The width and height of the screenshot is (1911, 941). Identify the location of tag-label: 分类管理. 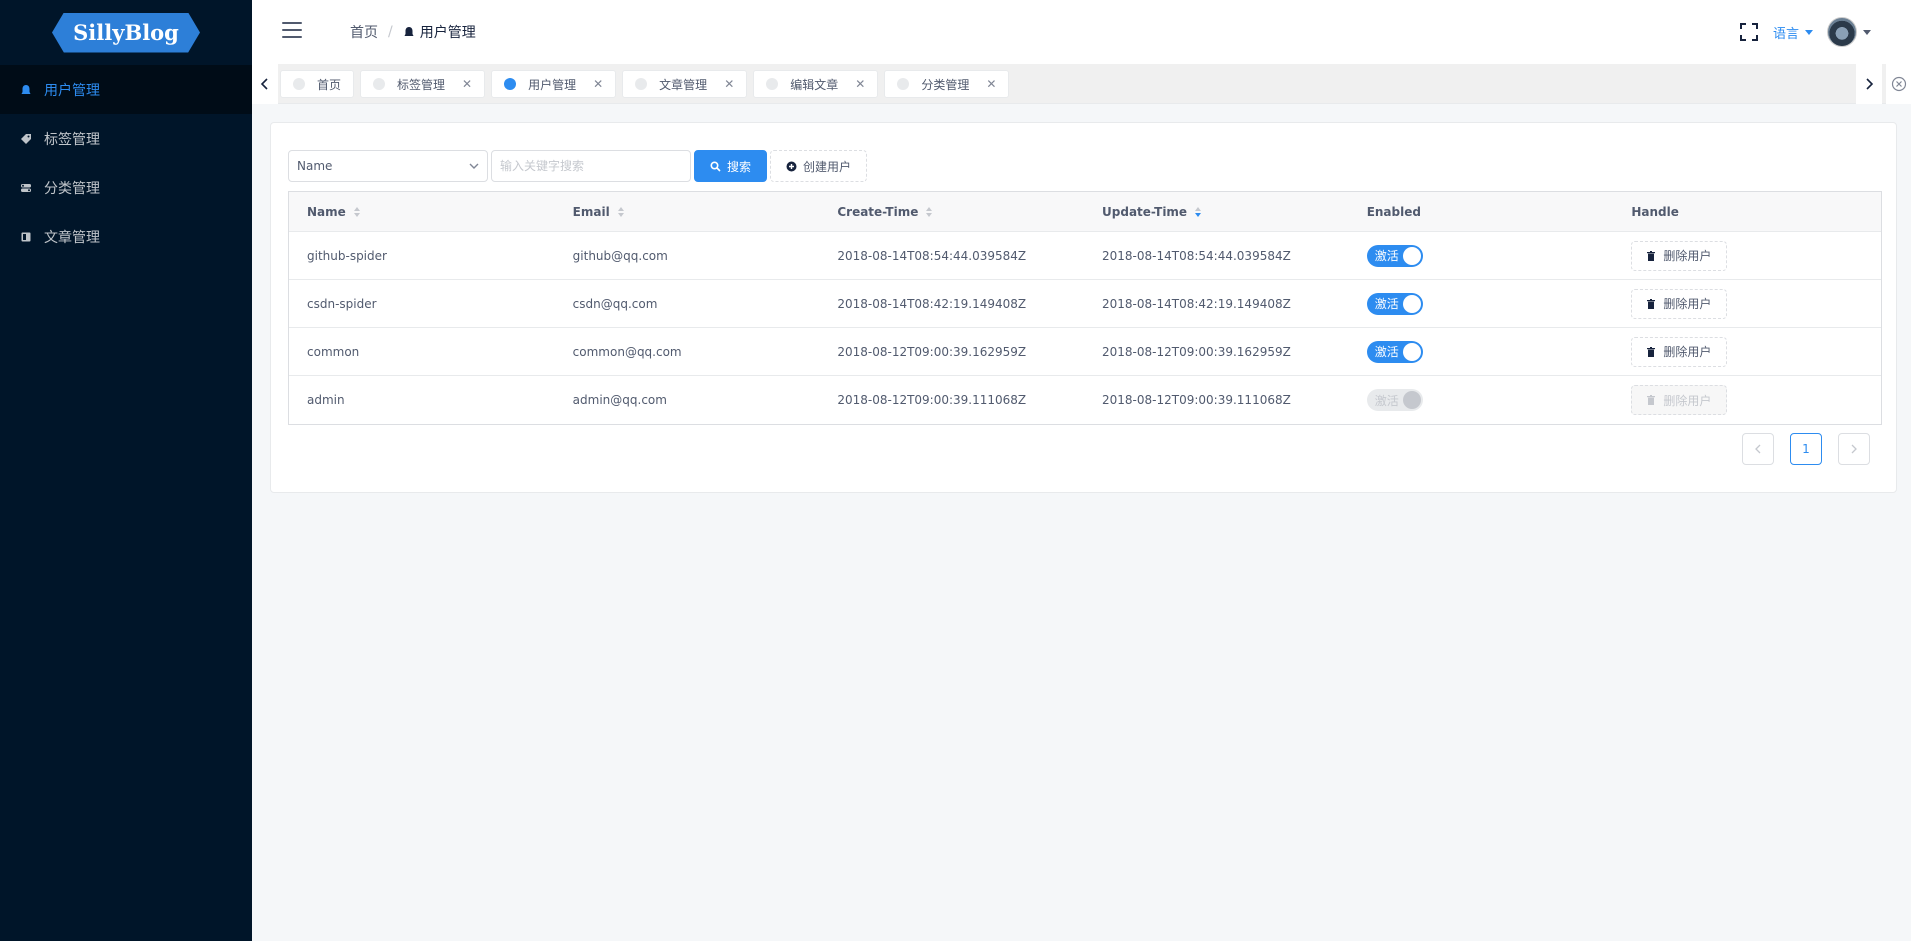
(945, 84).